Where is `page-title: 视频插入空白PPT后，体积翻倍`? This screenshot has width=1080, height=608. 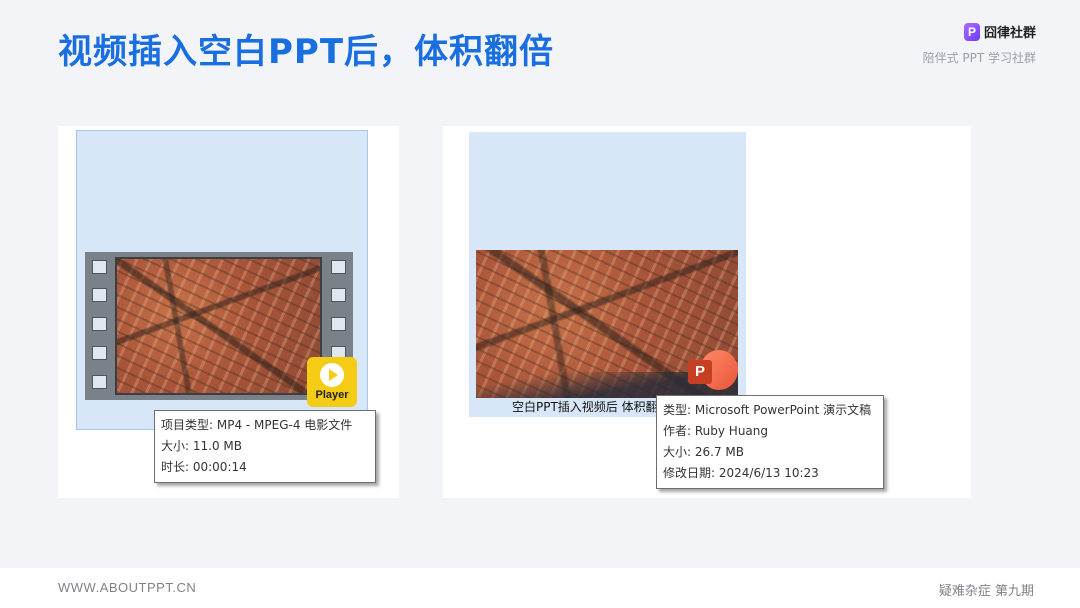 page-title: 视频插入空白PPT后，体积翻倍 is located at coordinates (306, 52).